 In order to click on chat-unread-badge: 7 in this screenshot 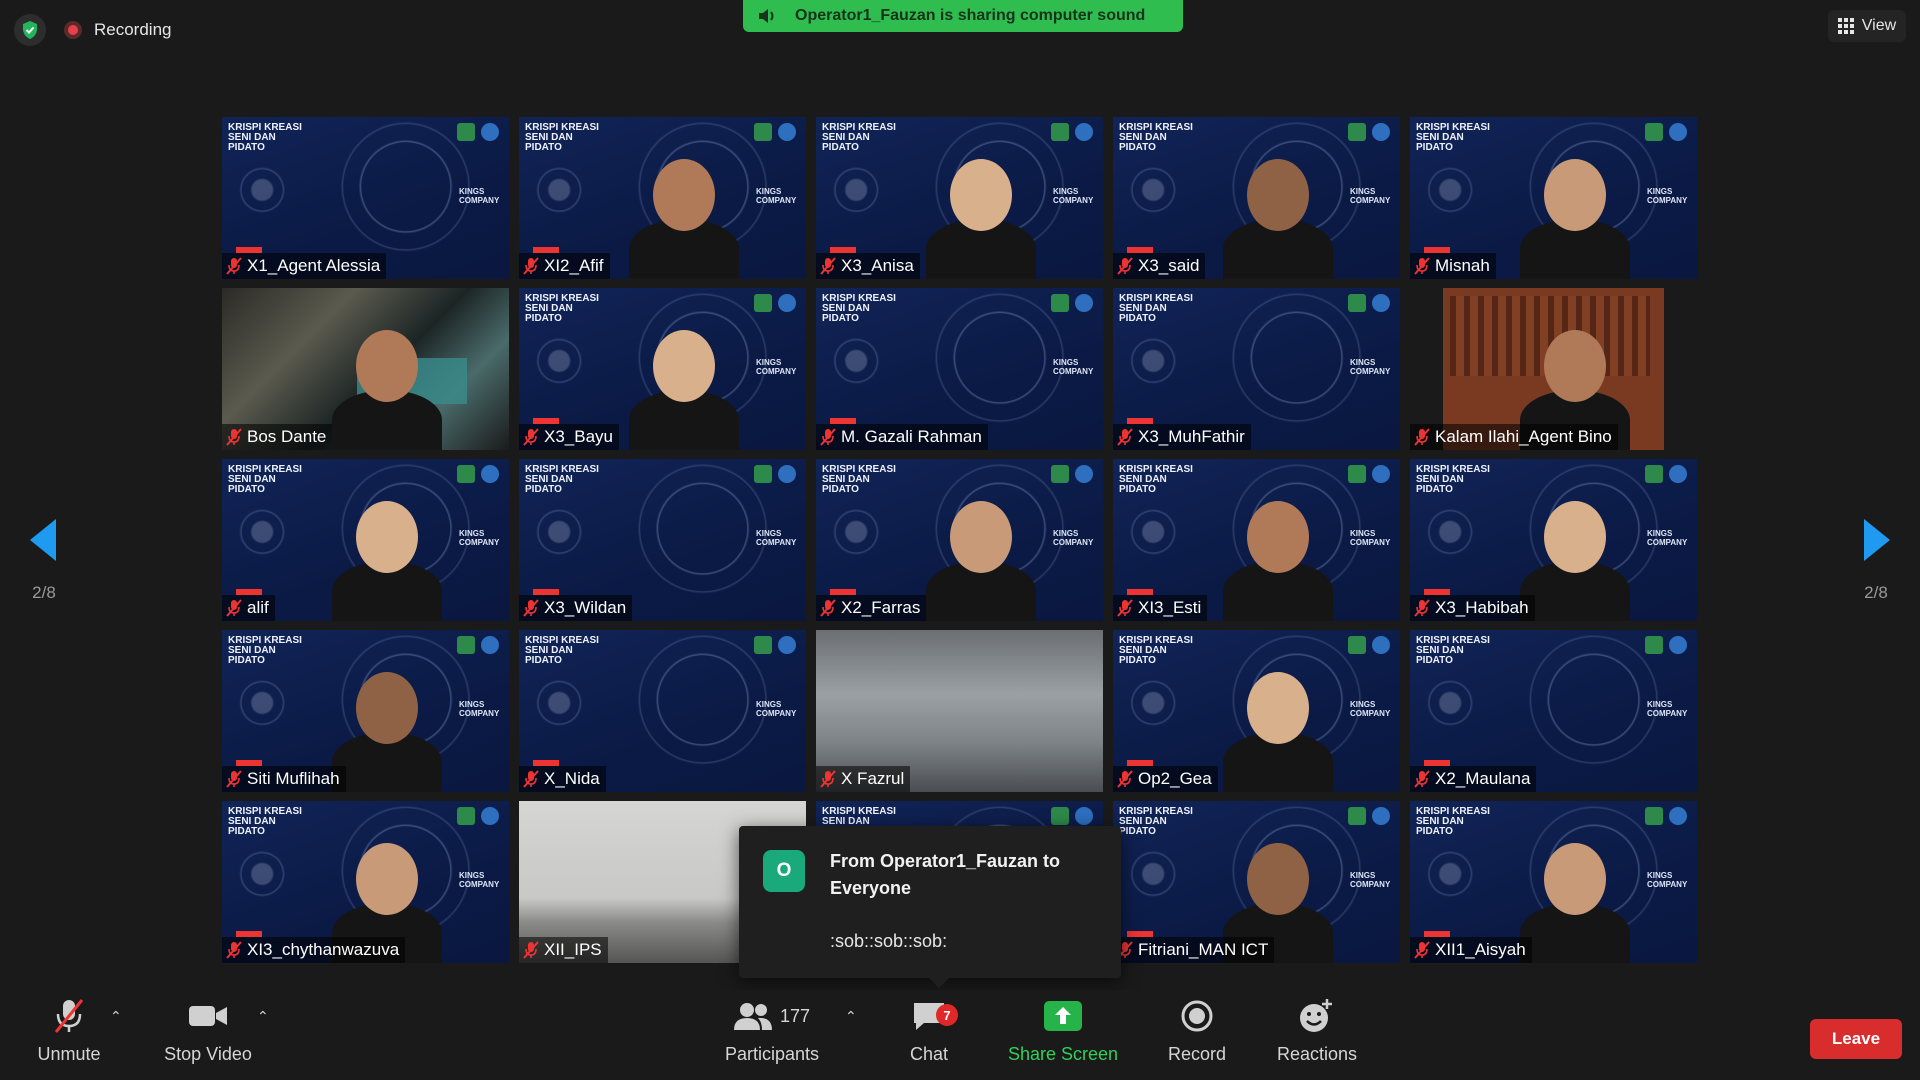, I will do `click(947, 1015)`.